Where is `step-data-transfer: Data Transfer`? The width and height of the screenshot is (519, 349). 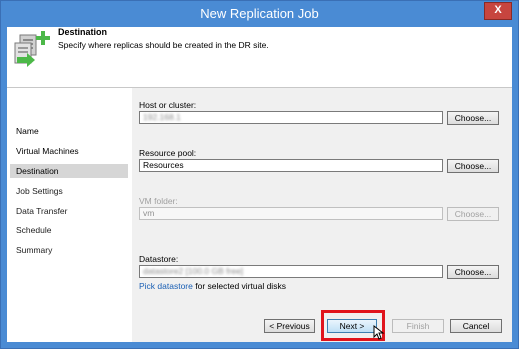 step-data-transfer: Data Transfer is located at coordinates (69, 211).